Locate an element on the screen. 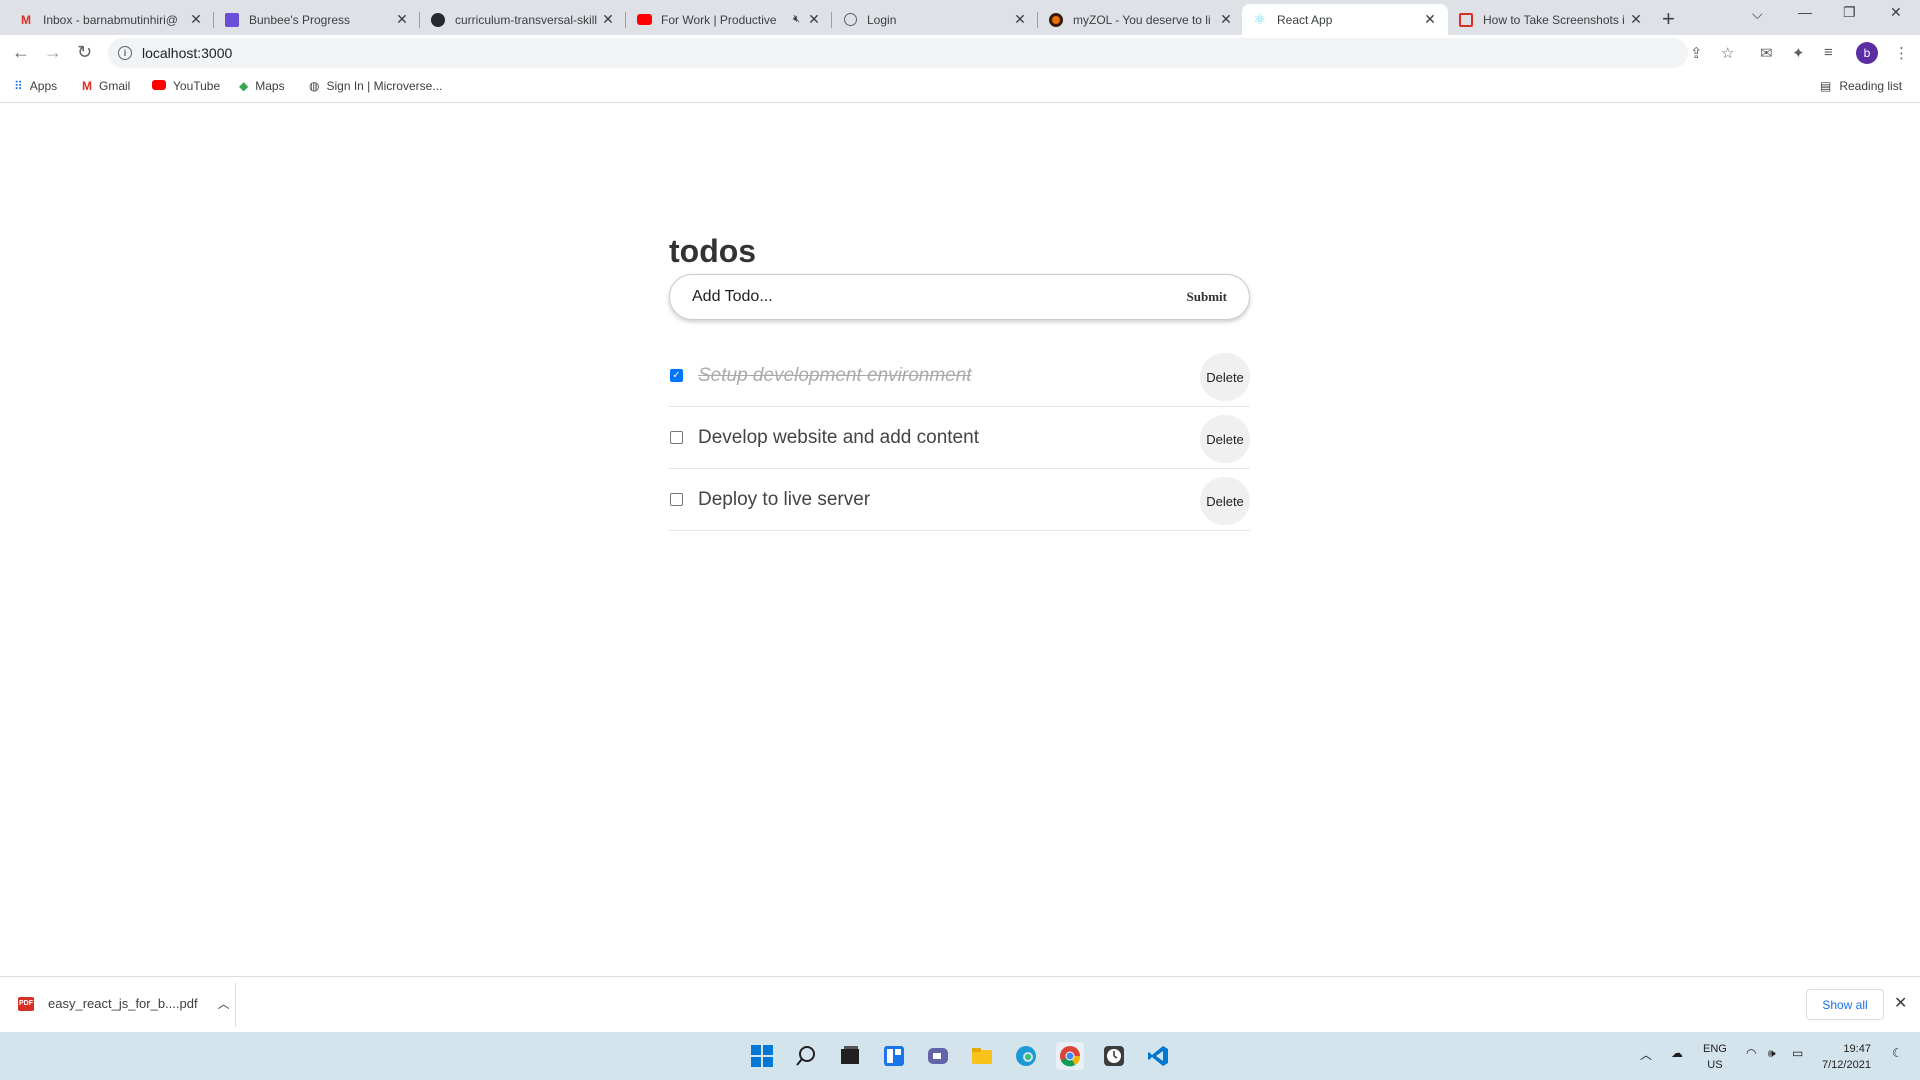 This screenshot has height=1080, width=1920. todo-item: Develop website and add content Delete is located at coordinates (959, 438).